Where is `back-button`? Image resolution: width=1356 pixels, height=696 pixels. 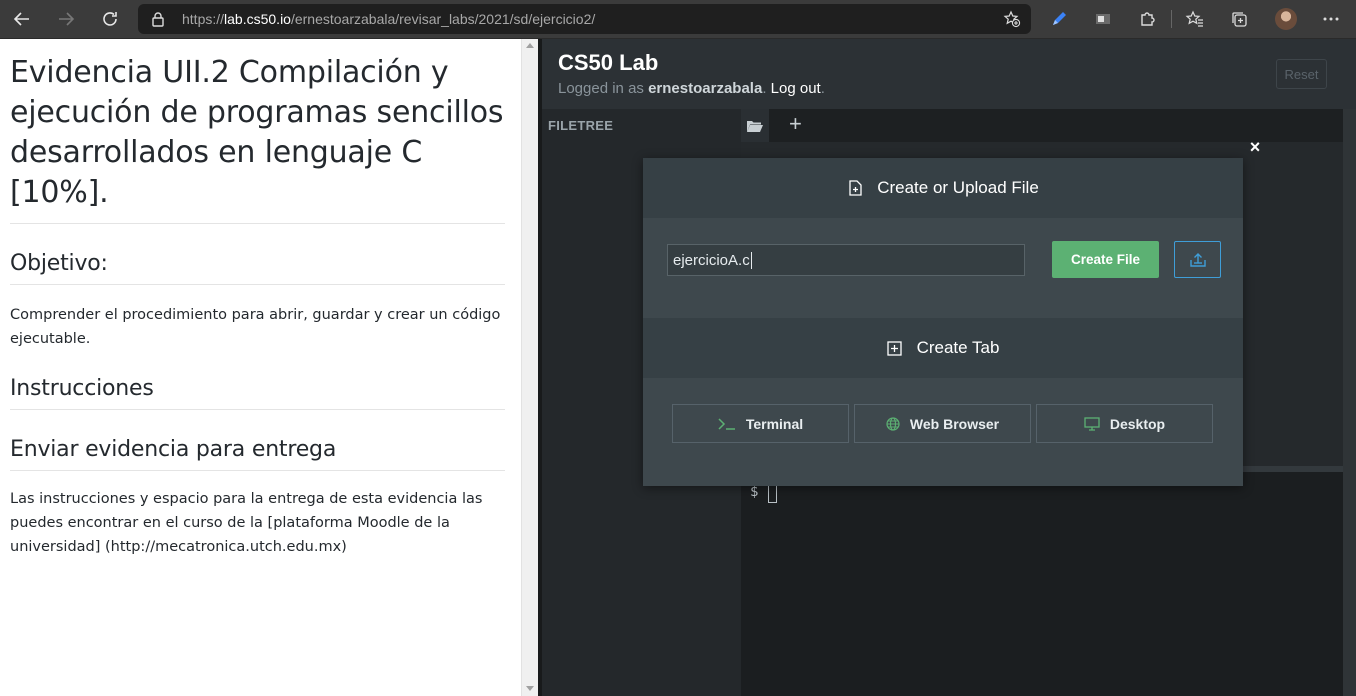 back-button is located at coordinates (22, 19).